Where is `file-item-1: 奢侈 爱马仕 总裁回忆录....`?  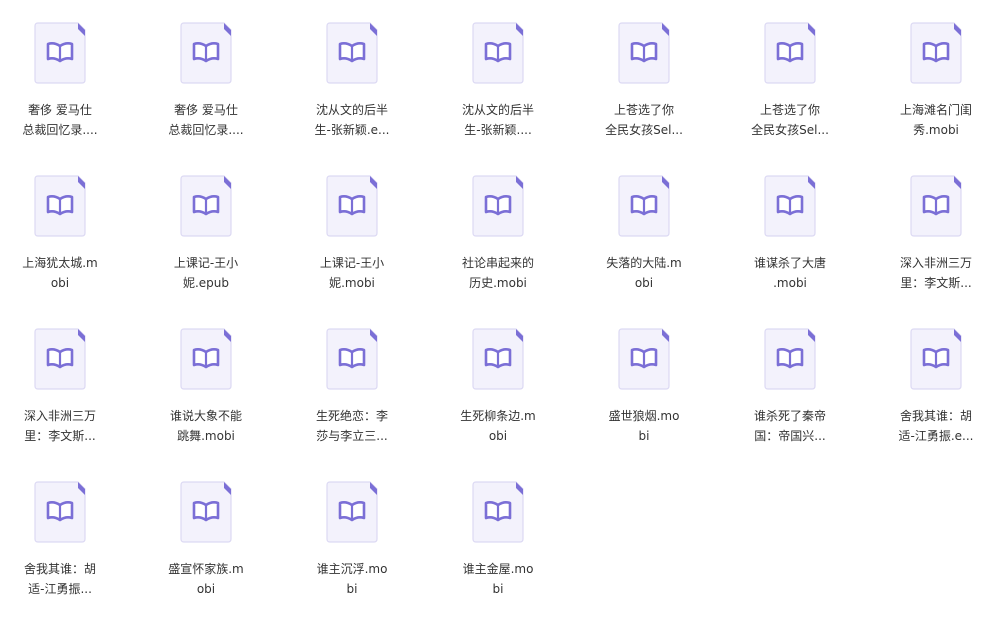
file-item-1: 奢侈 爱马仕 总裁回忆录.... is located at coordinates (60, 92).